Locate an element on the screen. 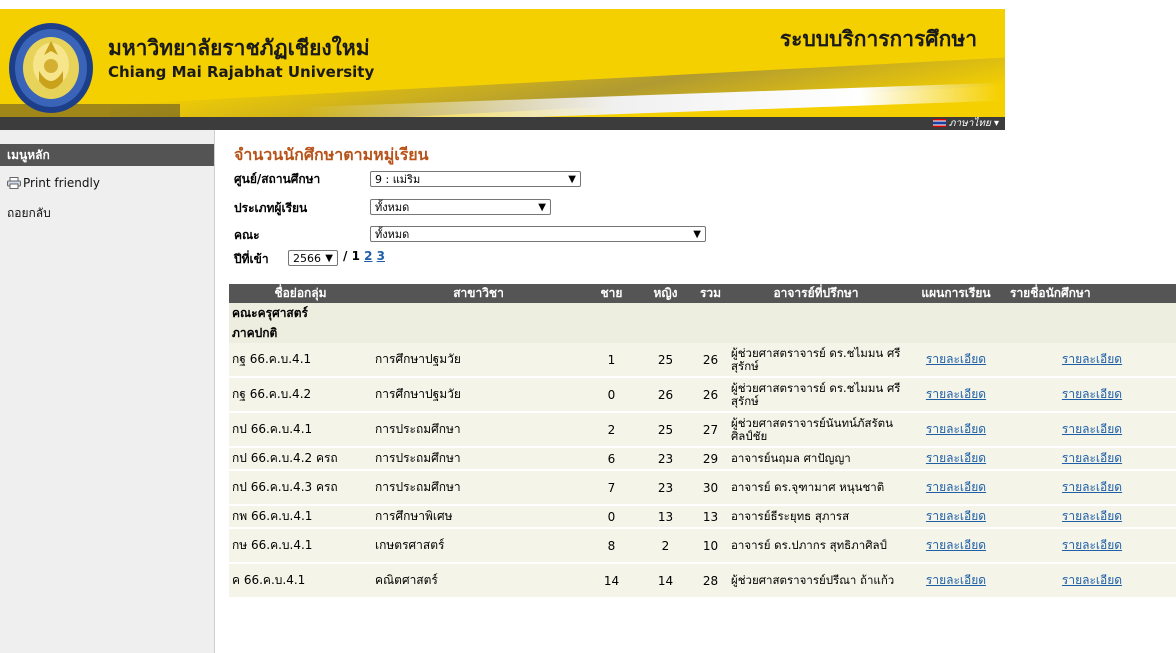  group-cell: ค 66.ค.บ.4.1 is located at coordinates (300, 581).